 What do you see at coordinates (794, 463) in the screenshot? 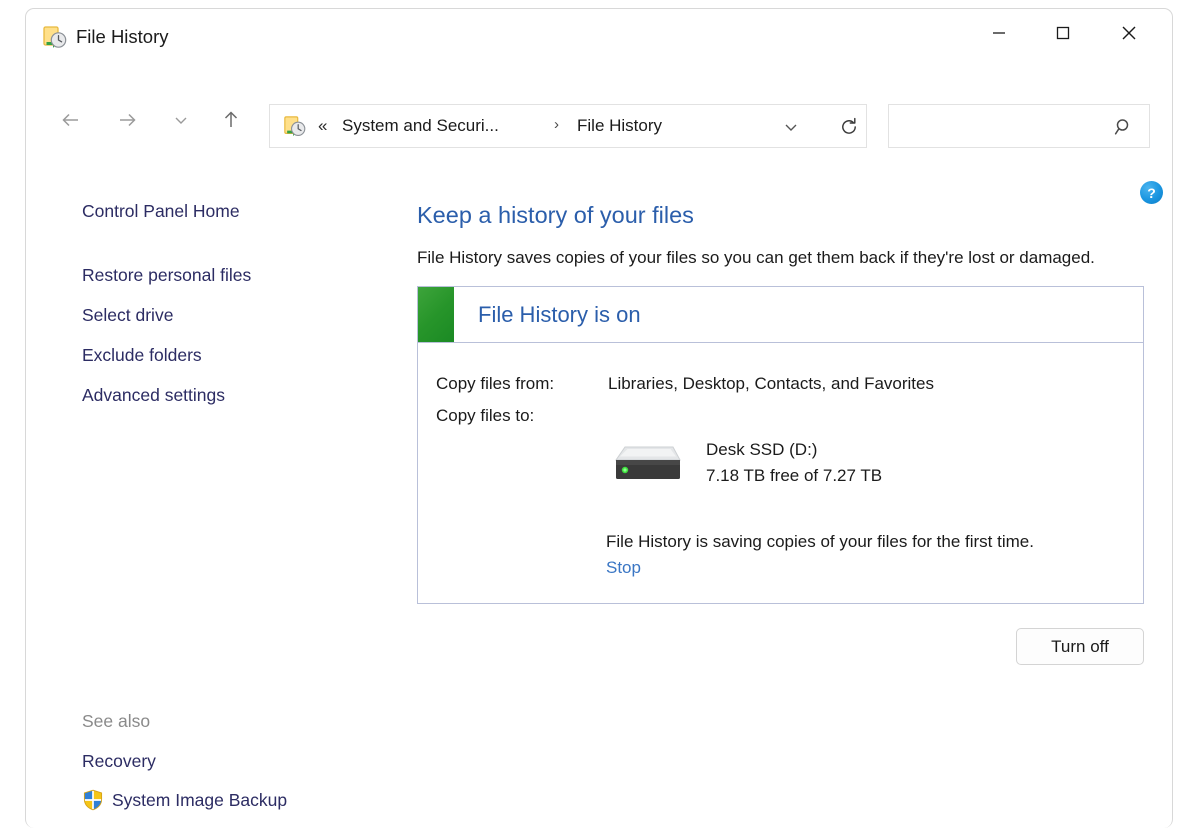
I see `drive-info: Desk SSD (D:) 7.18 TB free of 7.27 TB` at bounding box center [794, 463].